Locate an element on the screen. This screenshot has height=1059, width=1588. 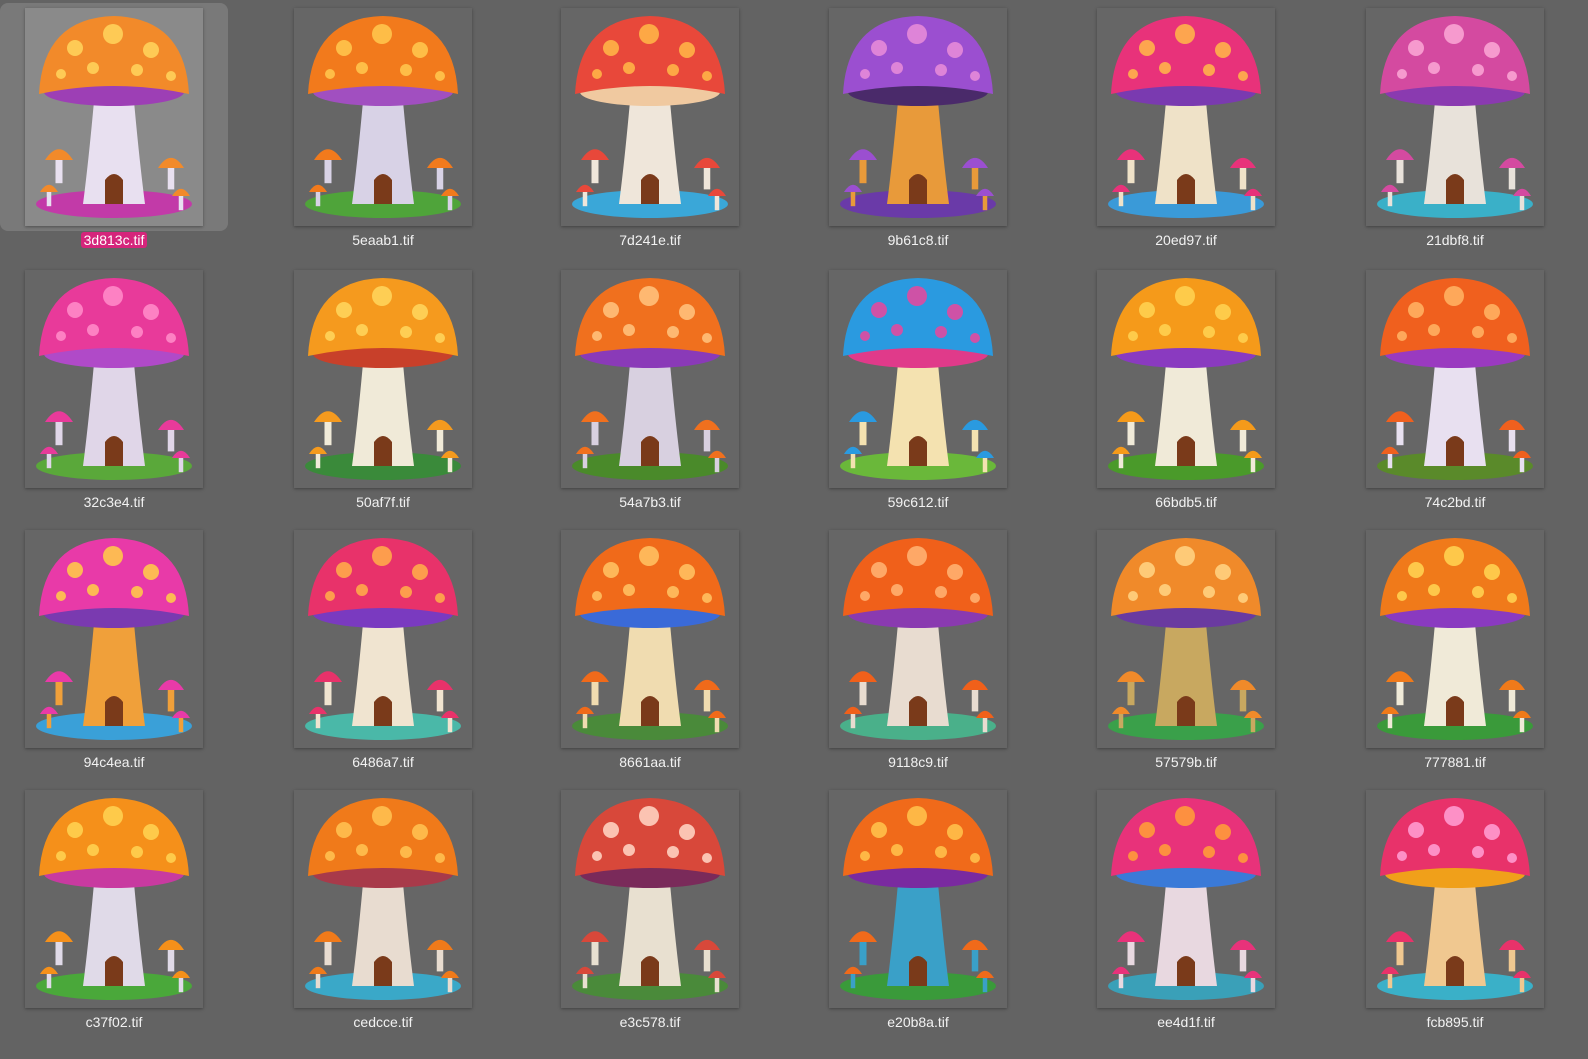
file-name-label: e20b8a.tif is located at coordinates (918, 1022).